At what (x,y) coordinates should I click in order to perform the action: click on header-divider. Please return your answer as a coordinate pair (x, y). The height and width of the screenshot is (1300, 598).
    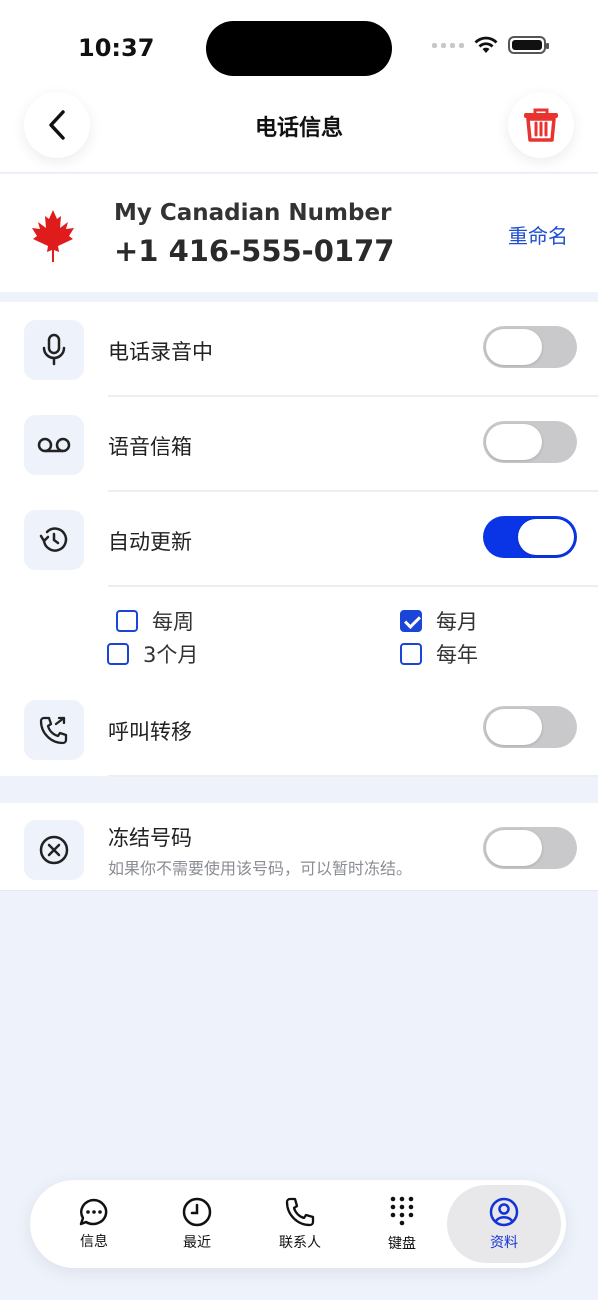
    Looking at the image, I should click on (299, 172).